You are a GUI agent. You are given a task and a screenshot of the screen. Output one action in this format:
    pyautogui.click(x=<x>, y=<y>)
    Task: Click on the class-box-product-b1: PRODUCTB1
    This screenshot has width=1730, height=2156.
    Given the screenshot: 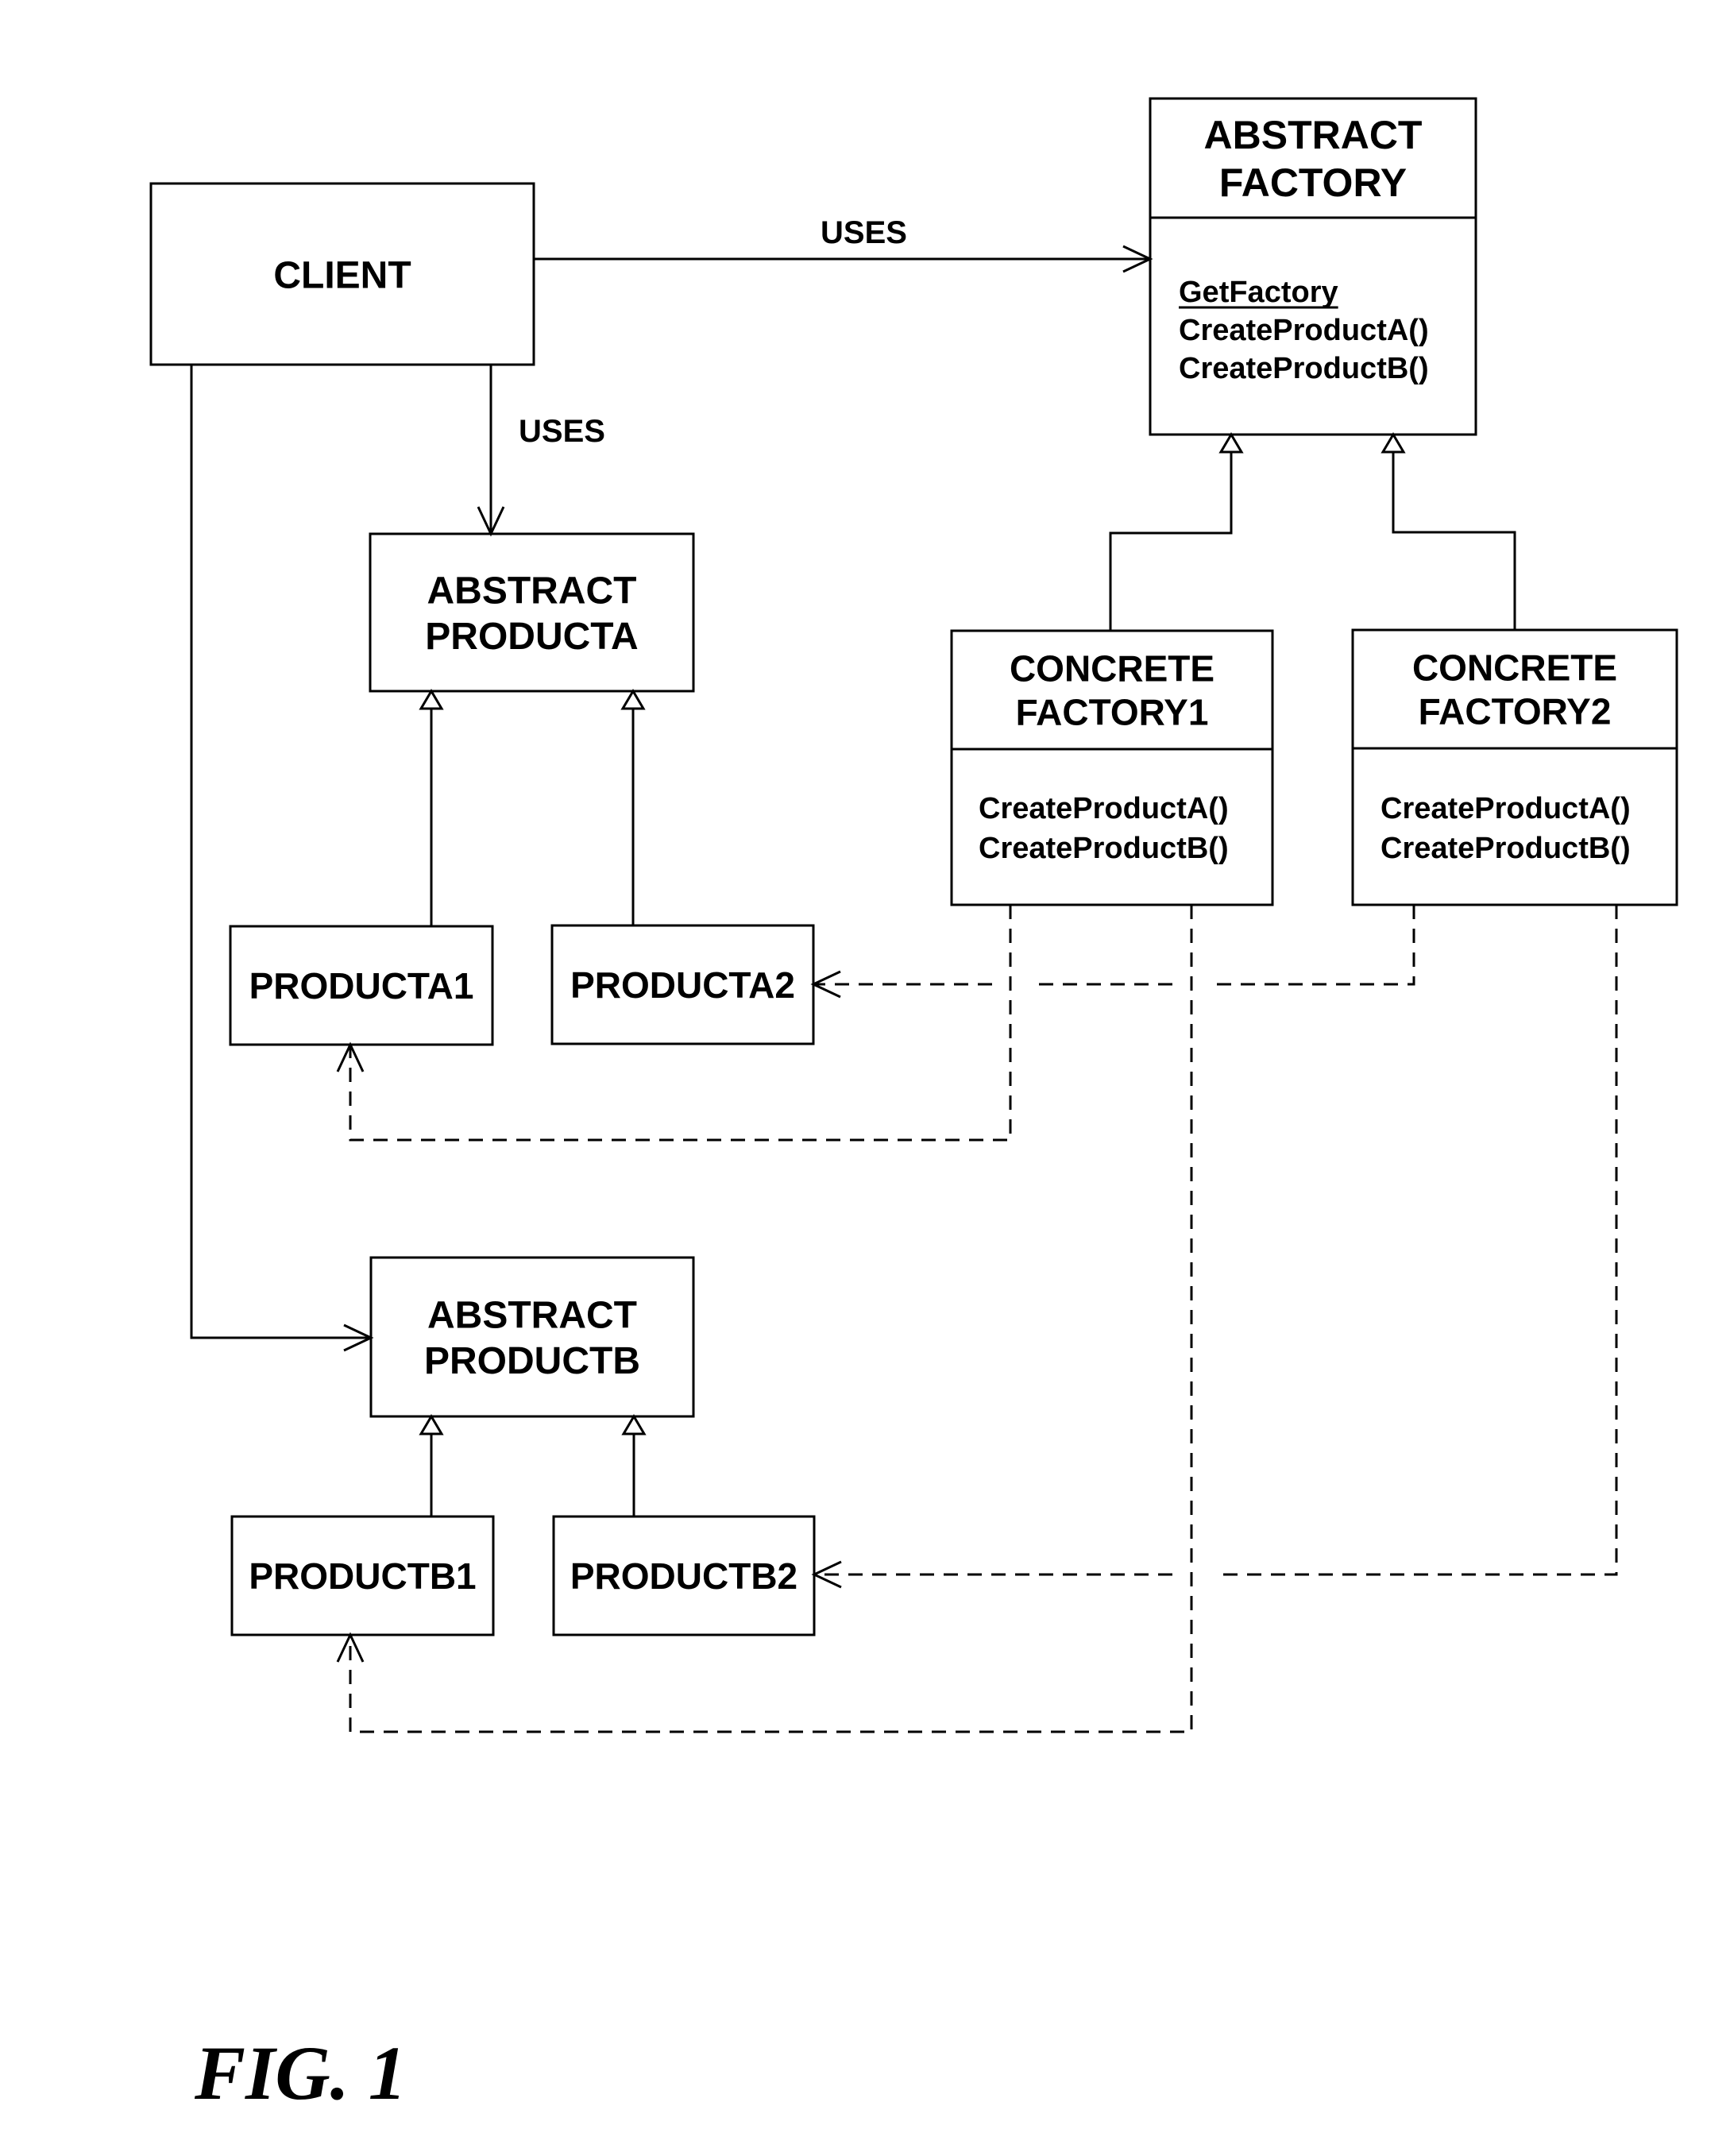 What is the action you would take?
    pyautogui.click(x=362, y=1575)
    